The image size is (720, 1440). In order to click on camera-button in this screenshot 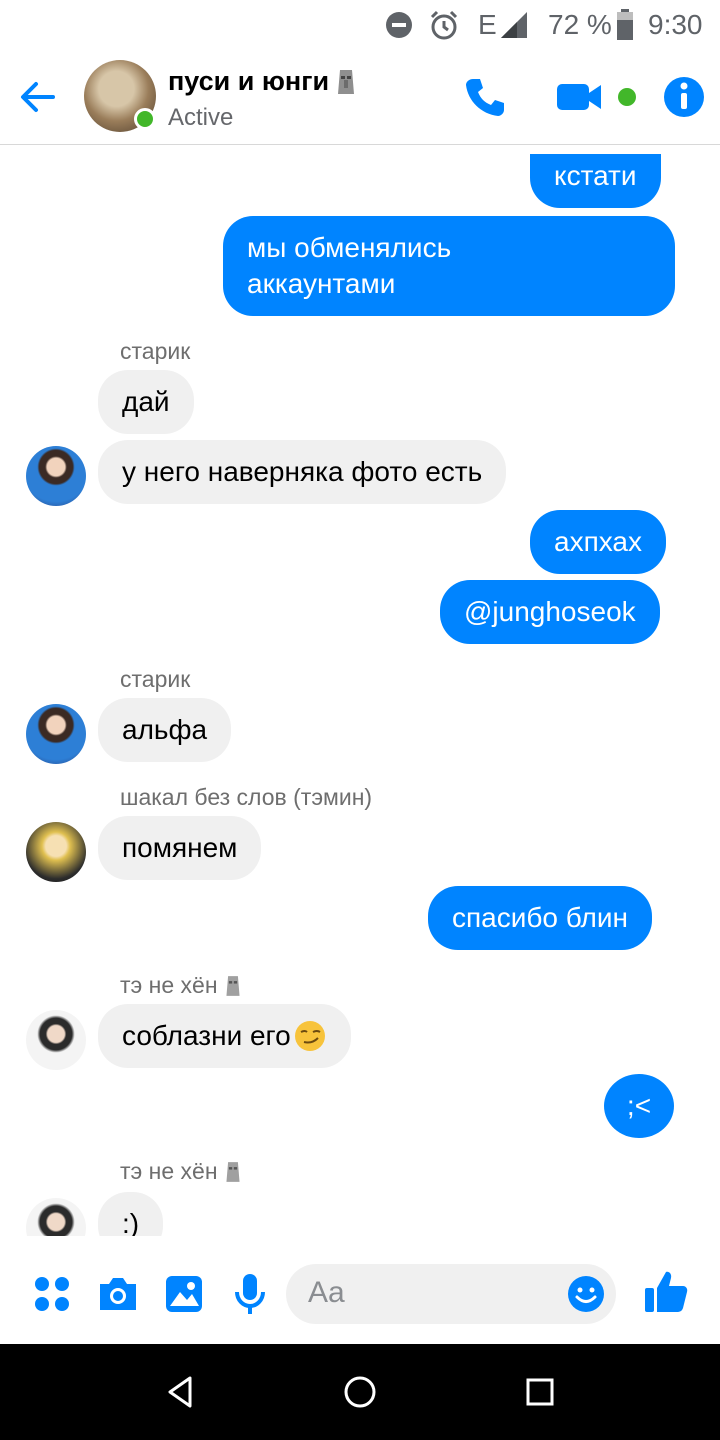, I will do `click(118, 1294)`.